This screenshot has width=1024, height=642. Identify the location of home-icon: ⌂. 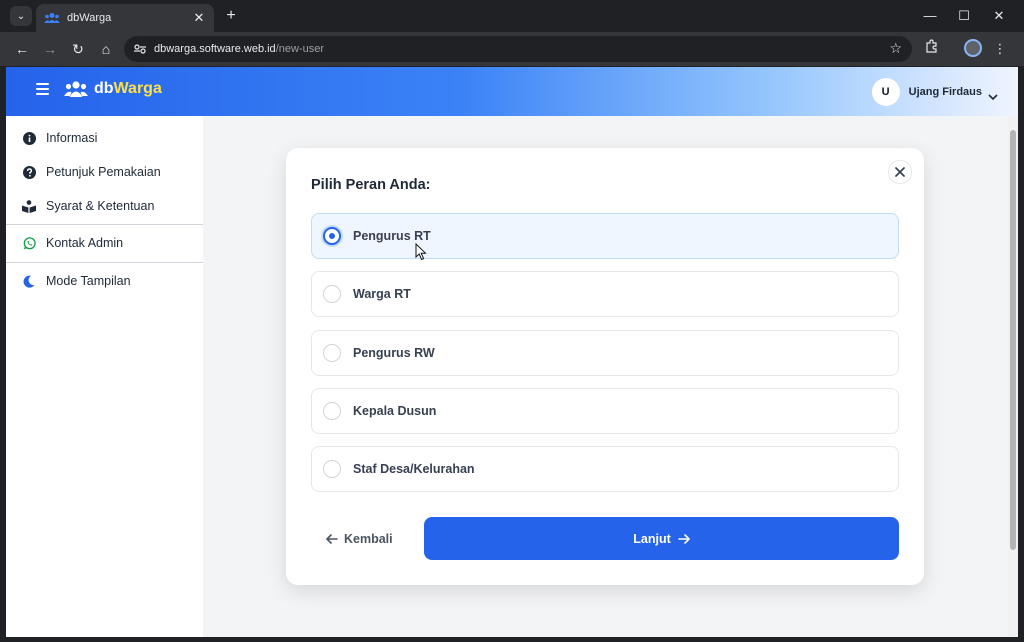
(106, 49).